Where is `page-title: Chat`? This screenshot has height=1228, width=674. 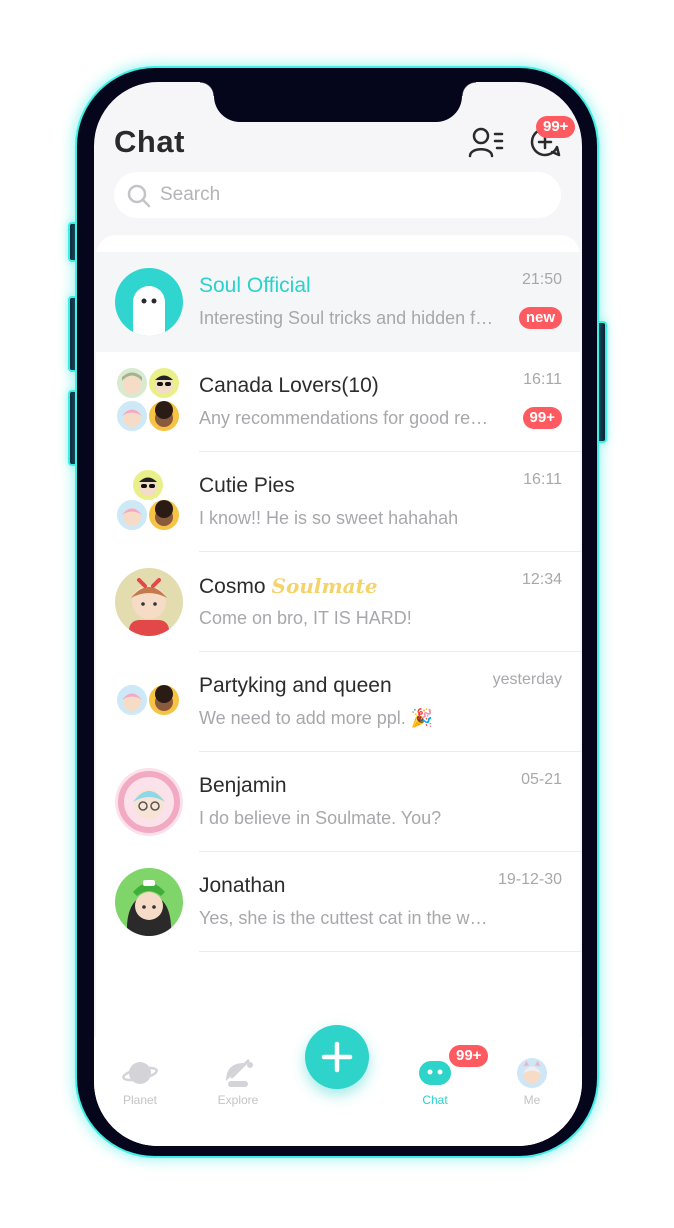 page-title: Chat is located at coordinates (149, 141).